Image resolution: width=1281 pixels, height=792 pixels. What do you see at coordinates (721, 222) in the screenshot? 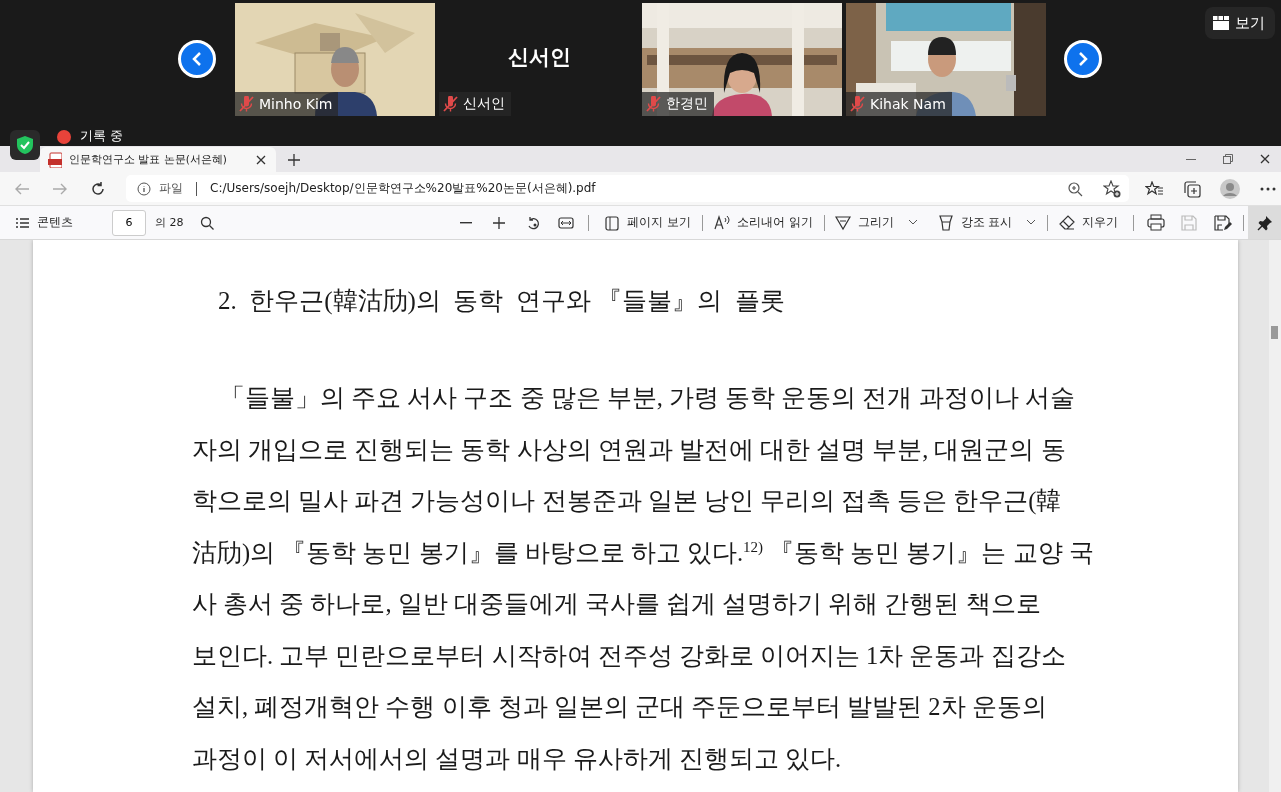
I see `read-aloud-icon` at bounding box center [721, 222].